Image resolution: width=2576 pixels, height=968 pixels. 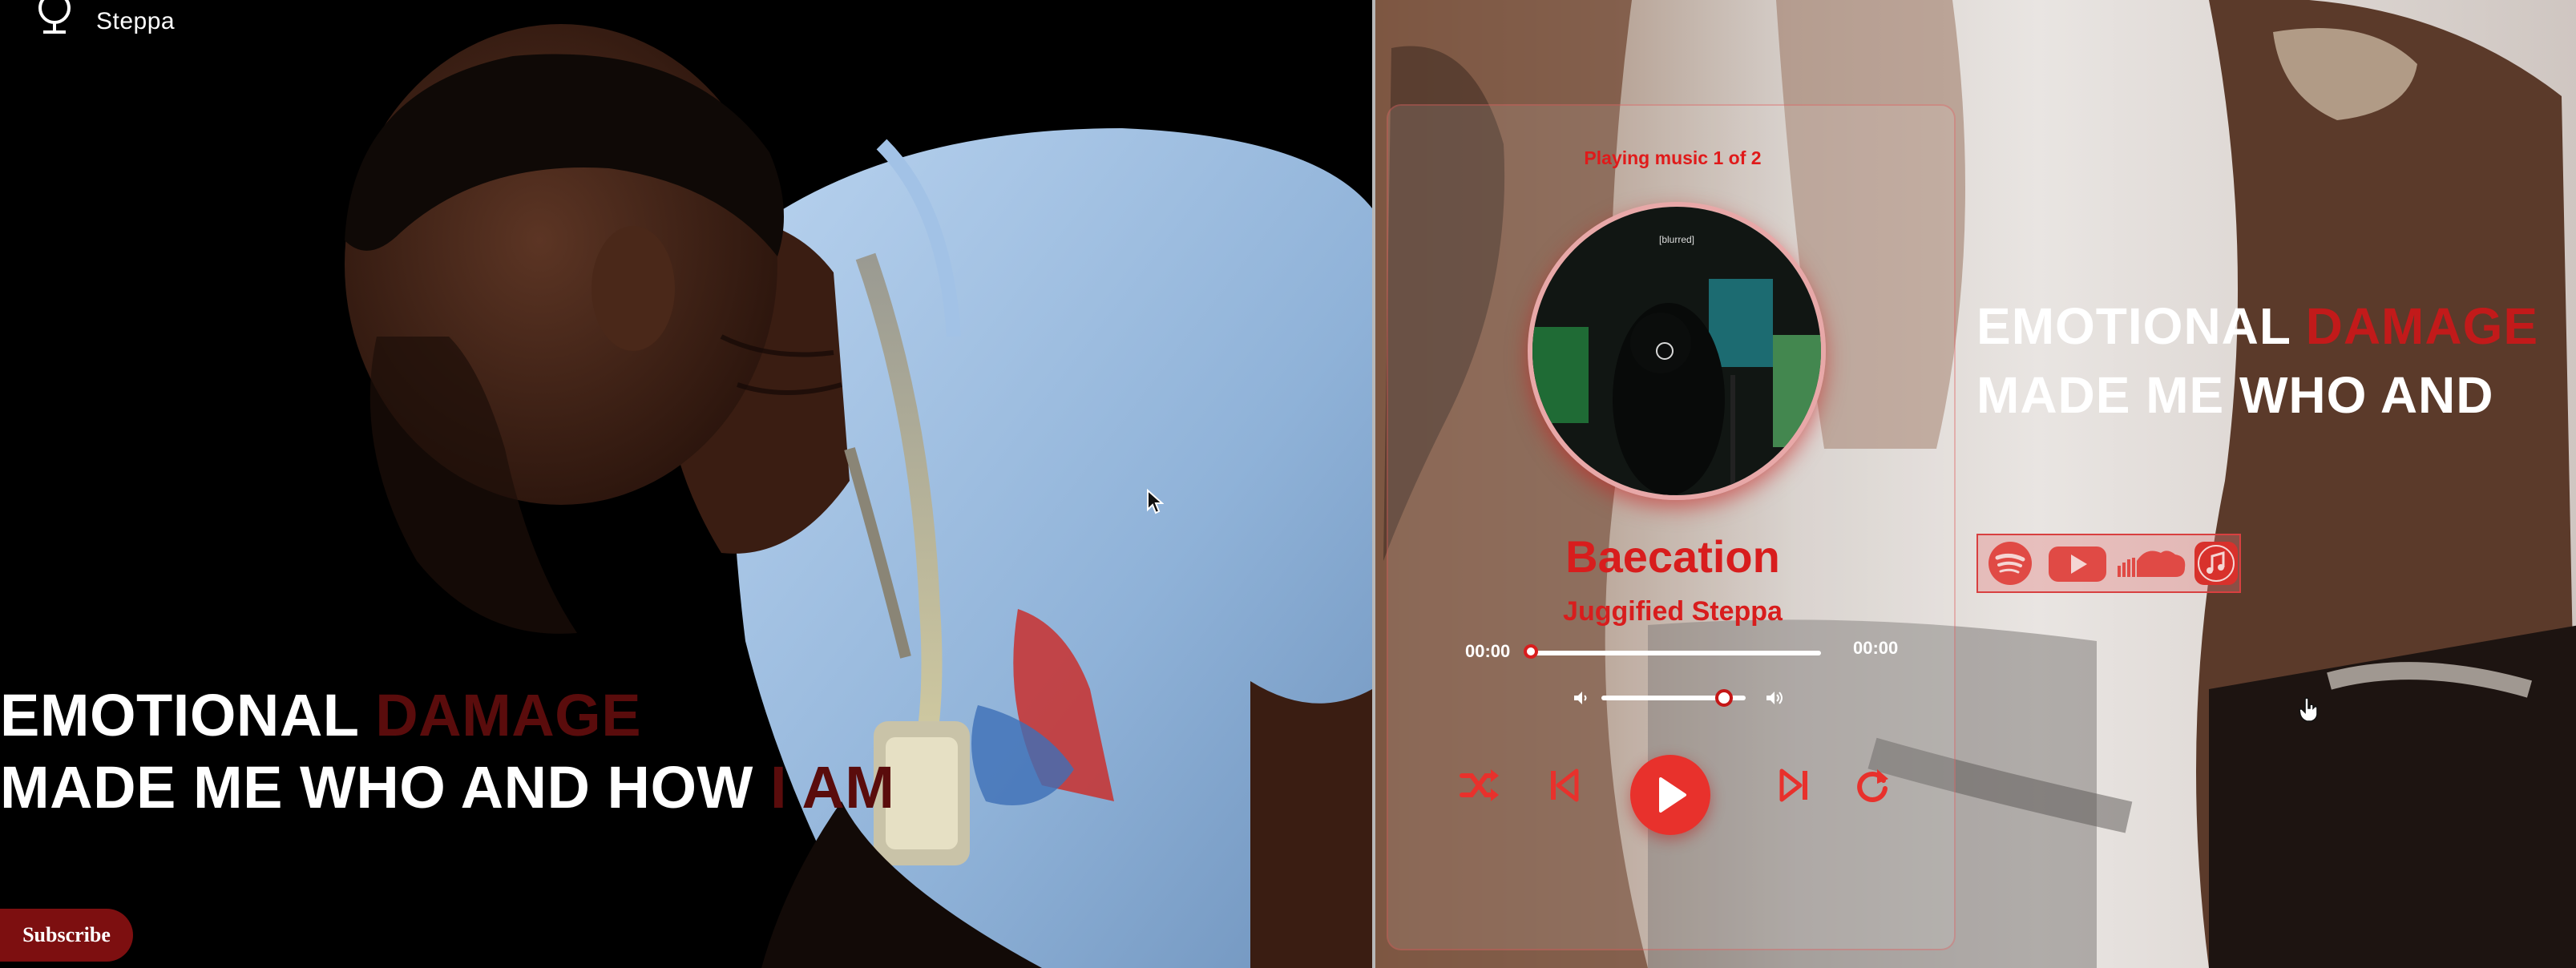 What do you see at coordinates (1676, 240) in the screenshot?
I see `album-cover-label: [blurred]` at bounding box center [1676, 240].